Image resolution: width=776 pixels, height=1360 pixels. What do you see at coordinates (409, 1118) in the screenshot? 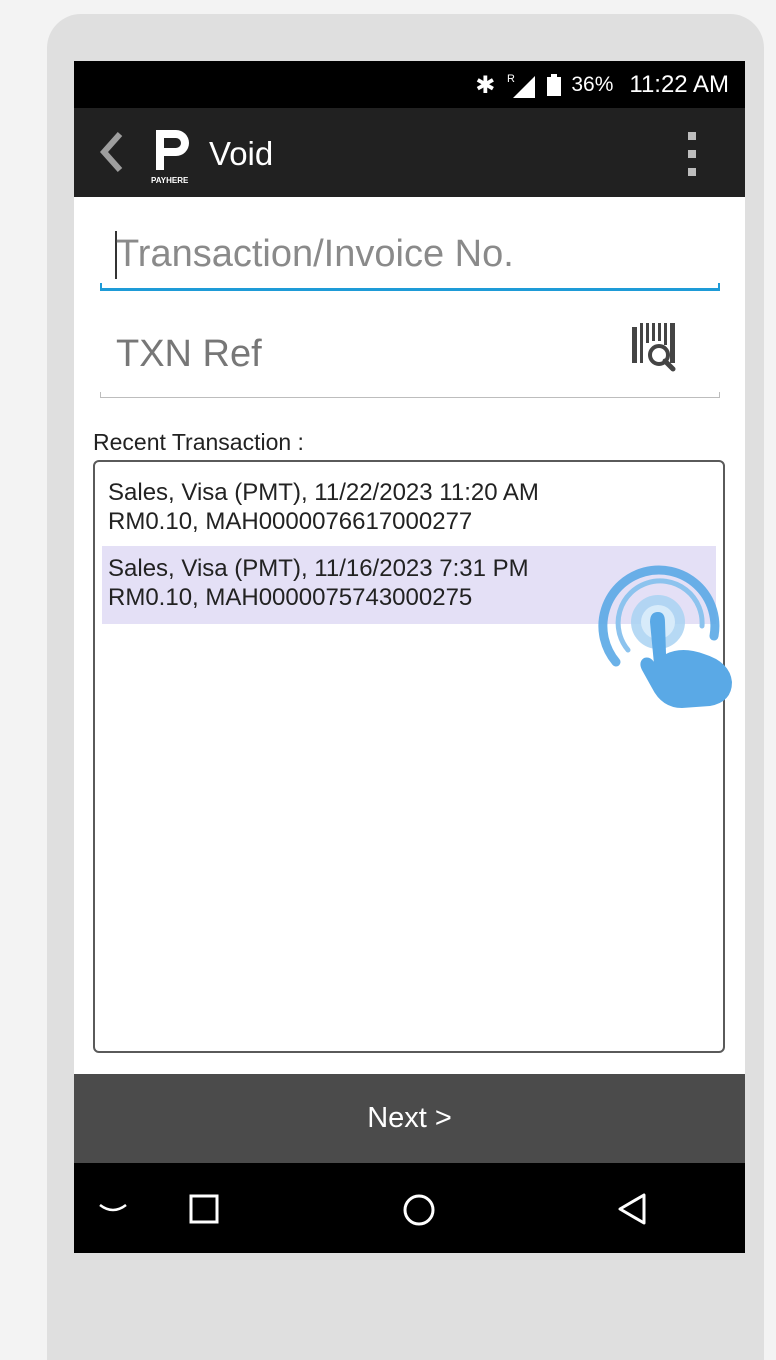
I see `next-button: Next >` at bounding box center [409, 1118].